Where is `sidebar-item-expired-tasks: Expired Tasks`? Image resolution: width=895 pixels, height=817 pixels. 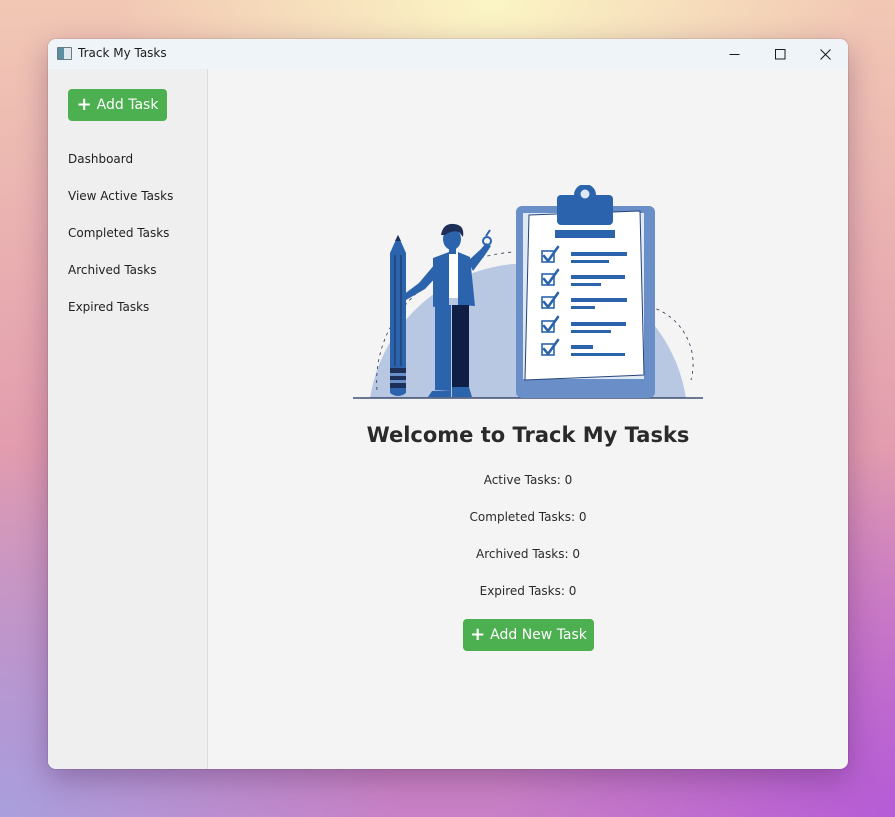
sidebar-item-expired-tasks: Expired Tasks is located at coordinates (108, 307).